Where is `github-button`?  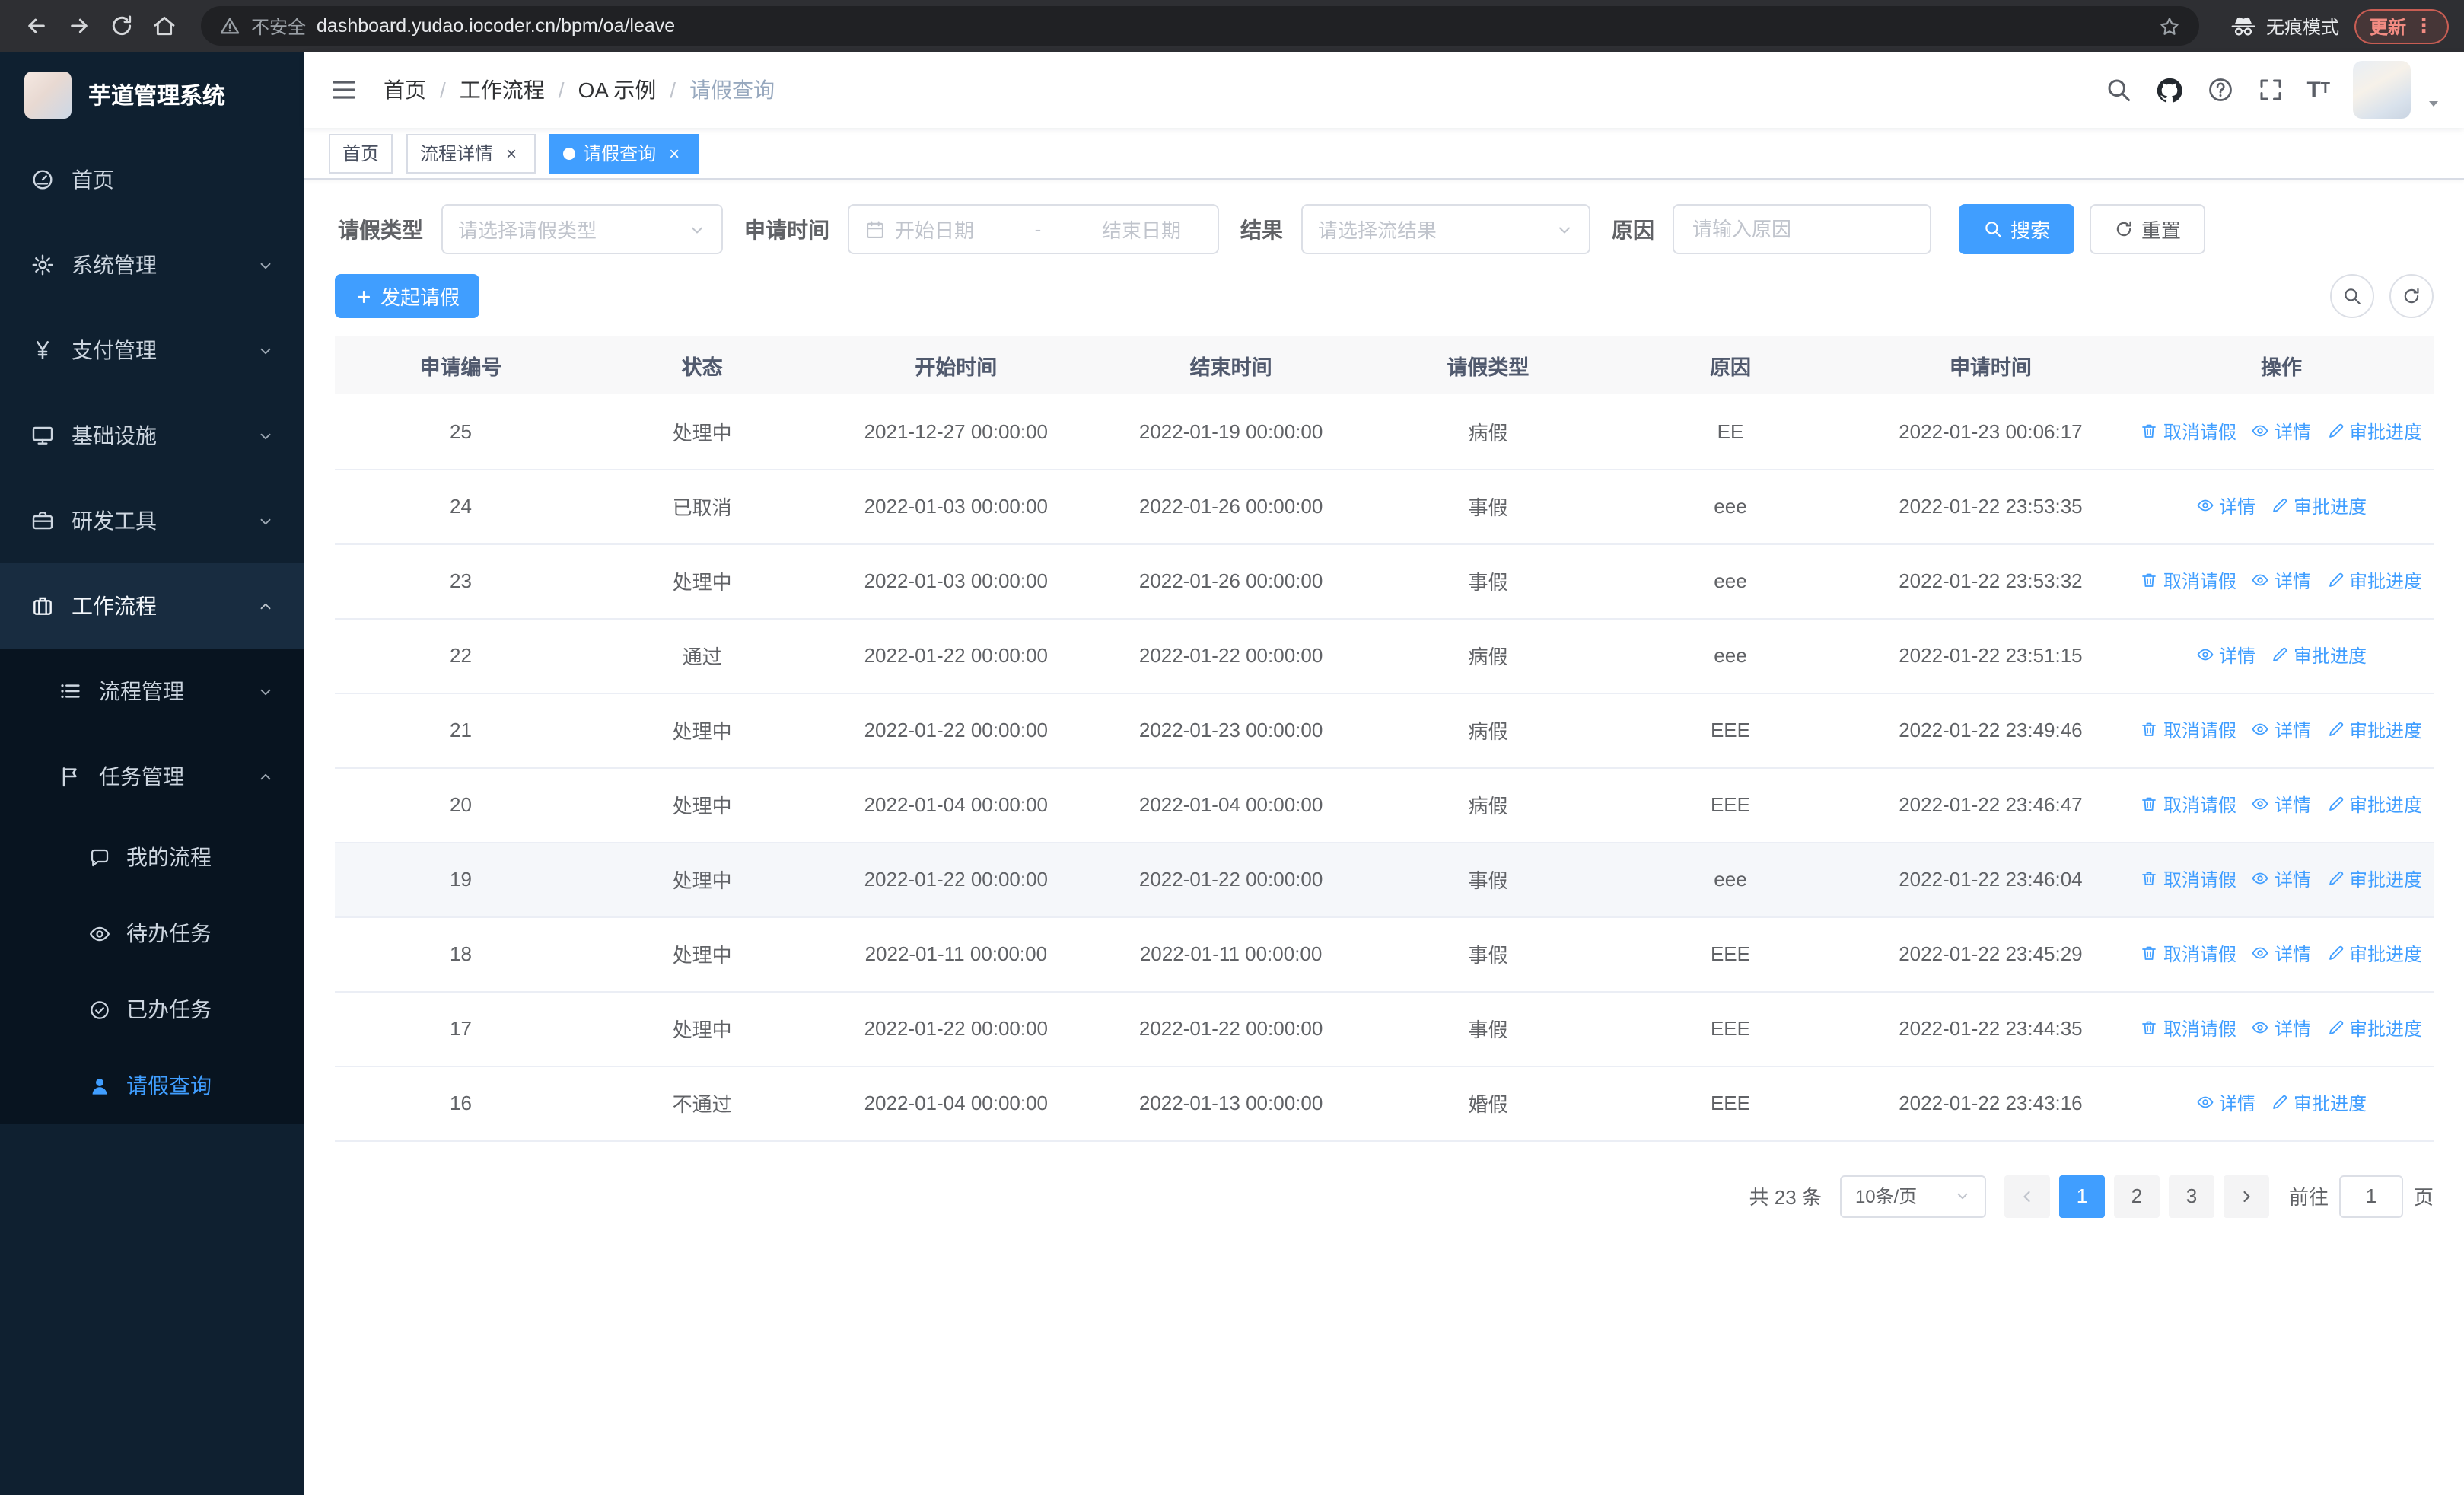 github-button is located at coordinates (2168, 90).